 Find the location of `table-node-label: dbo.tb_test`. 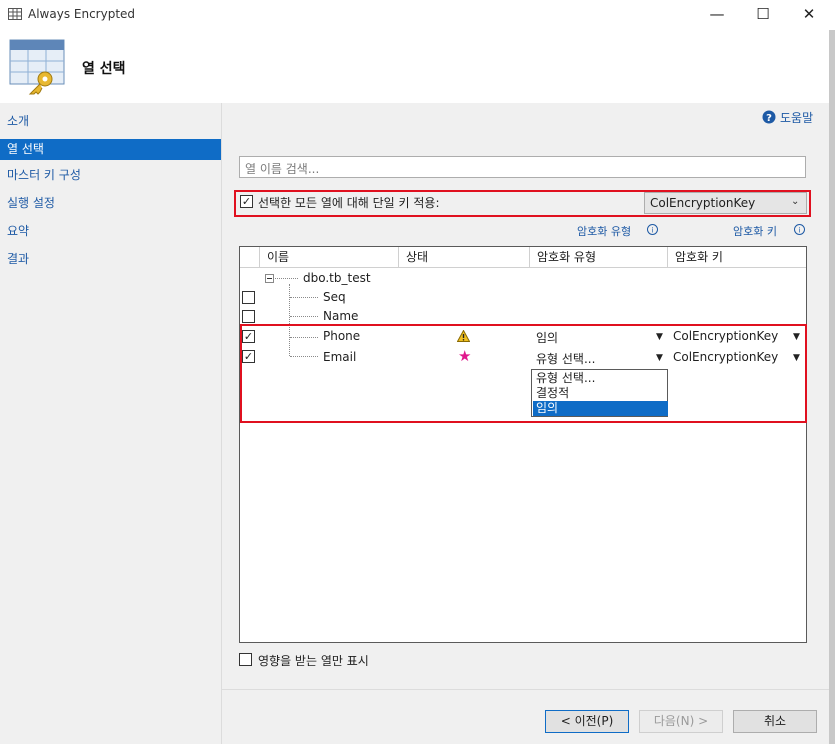

table-node-label: dbo.tb_test is located at coordinates (337, 278).